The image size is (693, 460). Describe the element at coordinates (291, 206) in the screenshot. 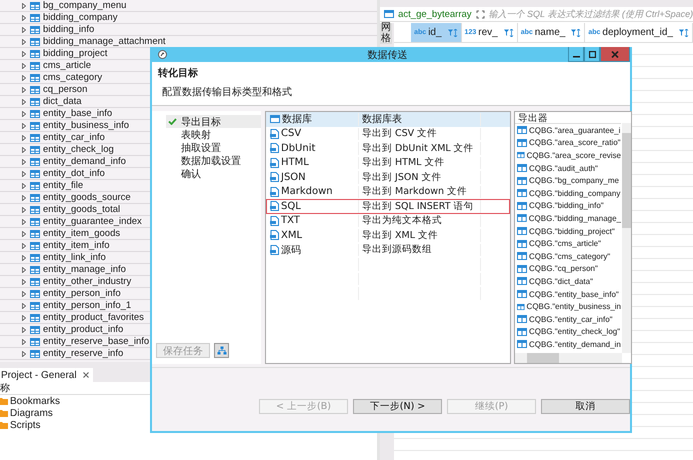

I see `format-name: SQL` at that location.